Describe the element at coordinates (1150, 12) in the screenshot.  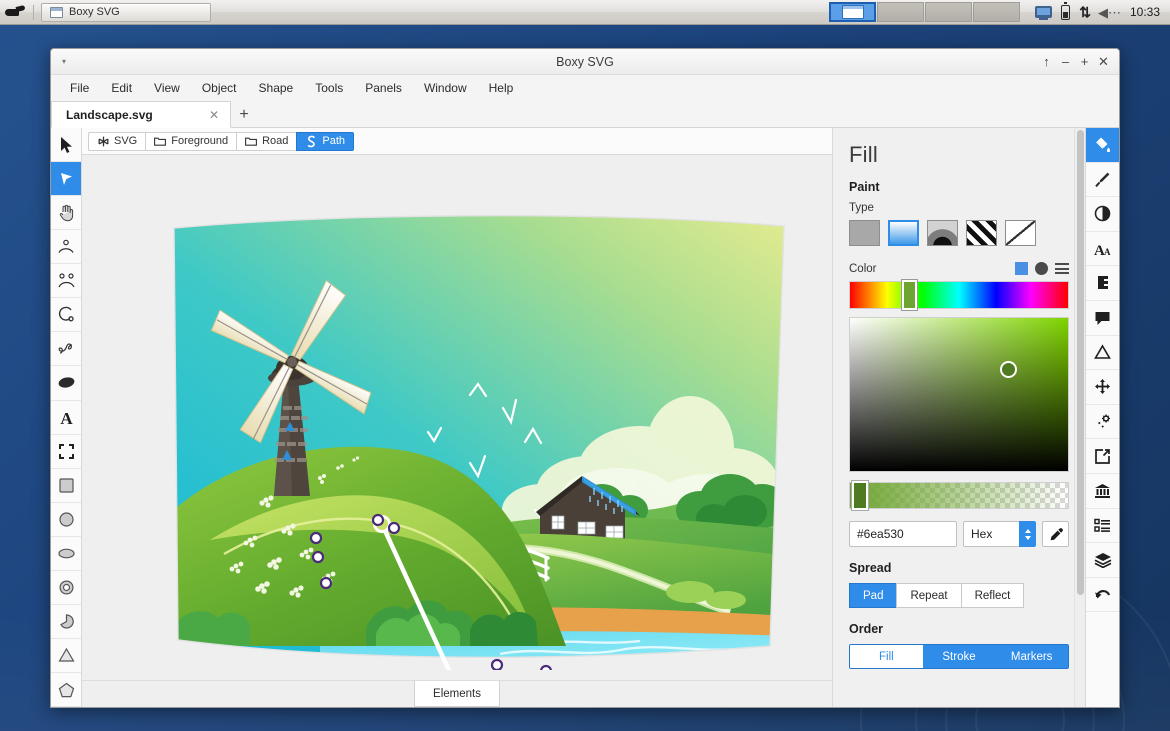
I see `taskbar-clock: 10:33` at that location.